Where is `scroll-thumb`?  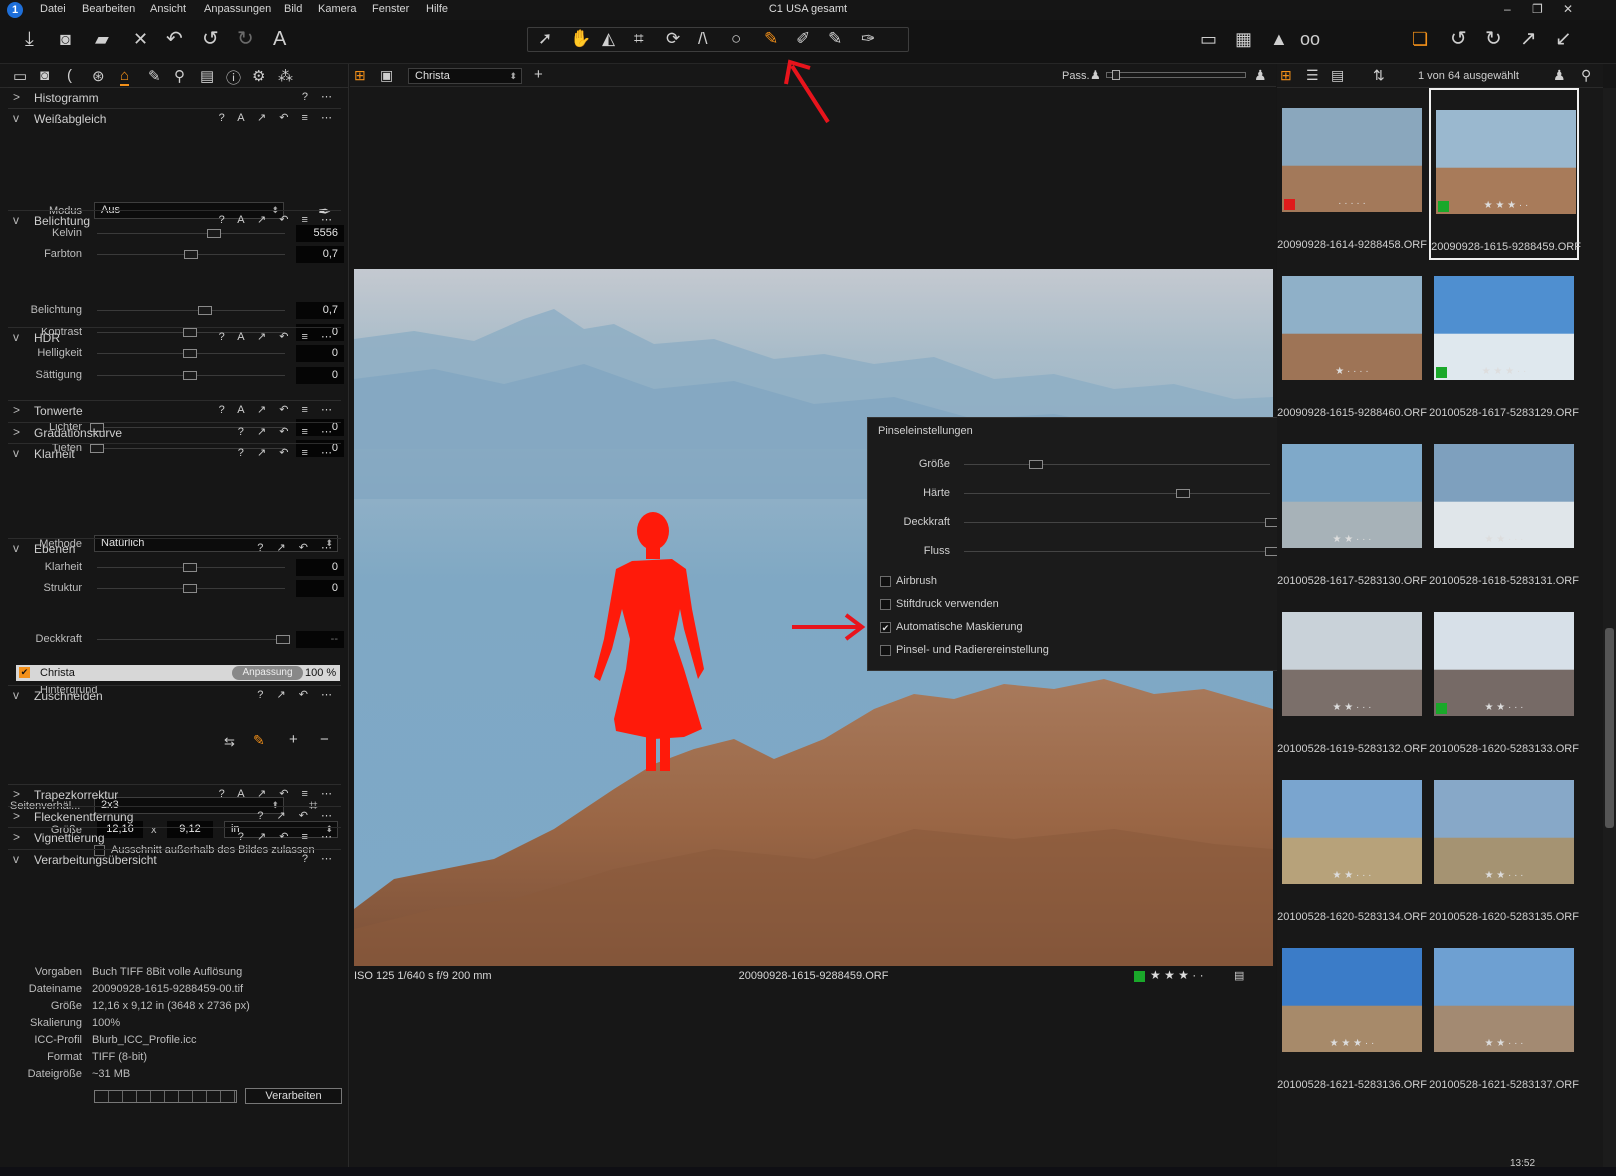
scroll-thumb is located at coordinates (1609, 728).